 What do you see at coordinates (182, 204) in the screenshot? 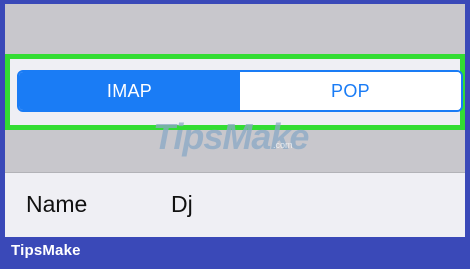
I see `name-value: Dj` at bounding box center [182, 204].